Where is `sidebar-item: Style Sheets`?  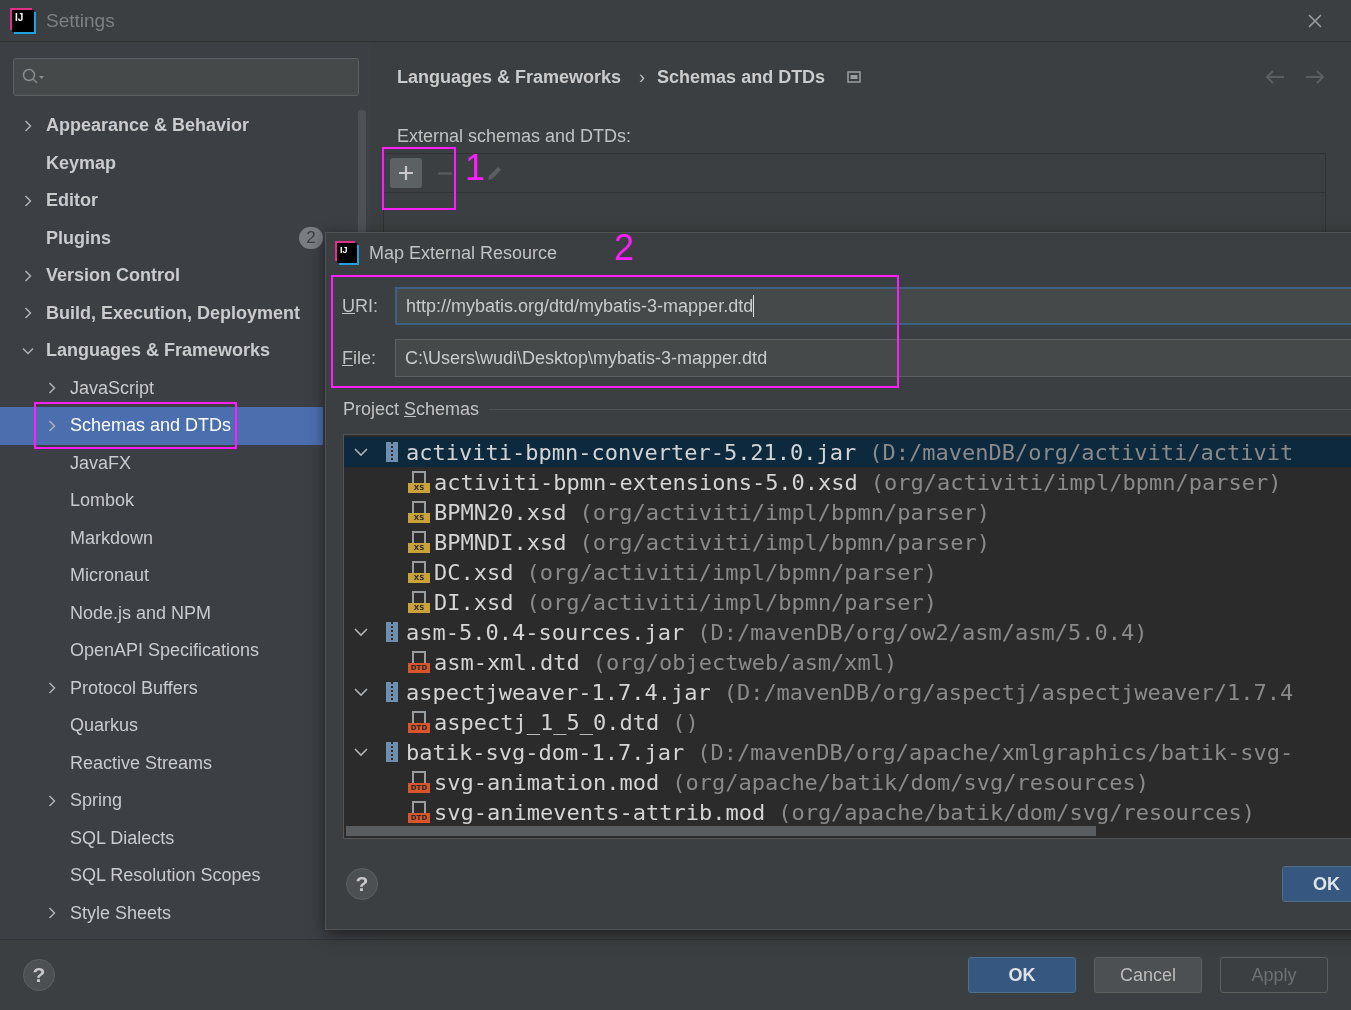
sidebar-item: Style Sheets is located at coordinates (161, 913).